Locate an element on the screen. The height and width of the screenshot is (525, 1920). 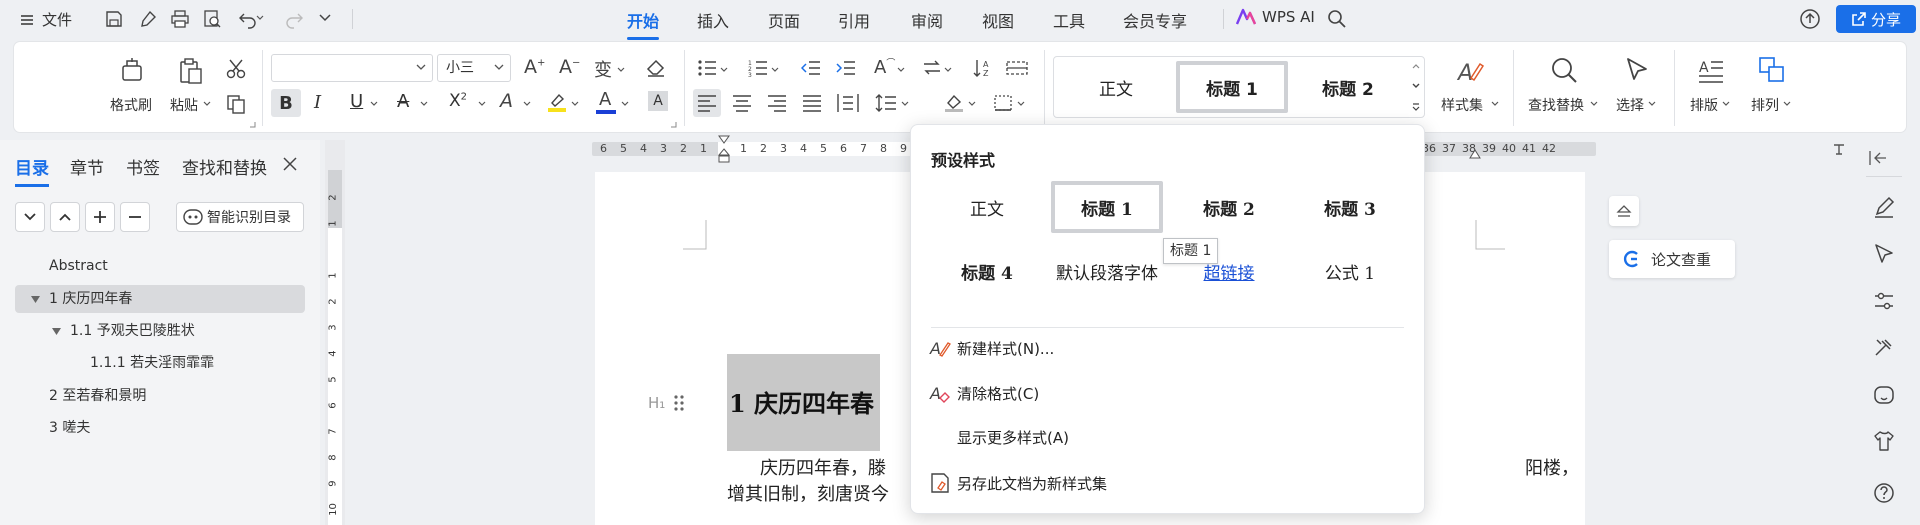
preset-style-heading-4: 标题 4 is located at coordinates (987, 271).